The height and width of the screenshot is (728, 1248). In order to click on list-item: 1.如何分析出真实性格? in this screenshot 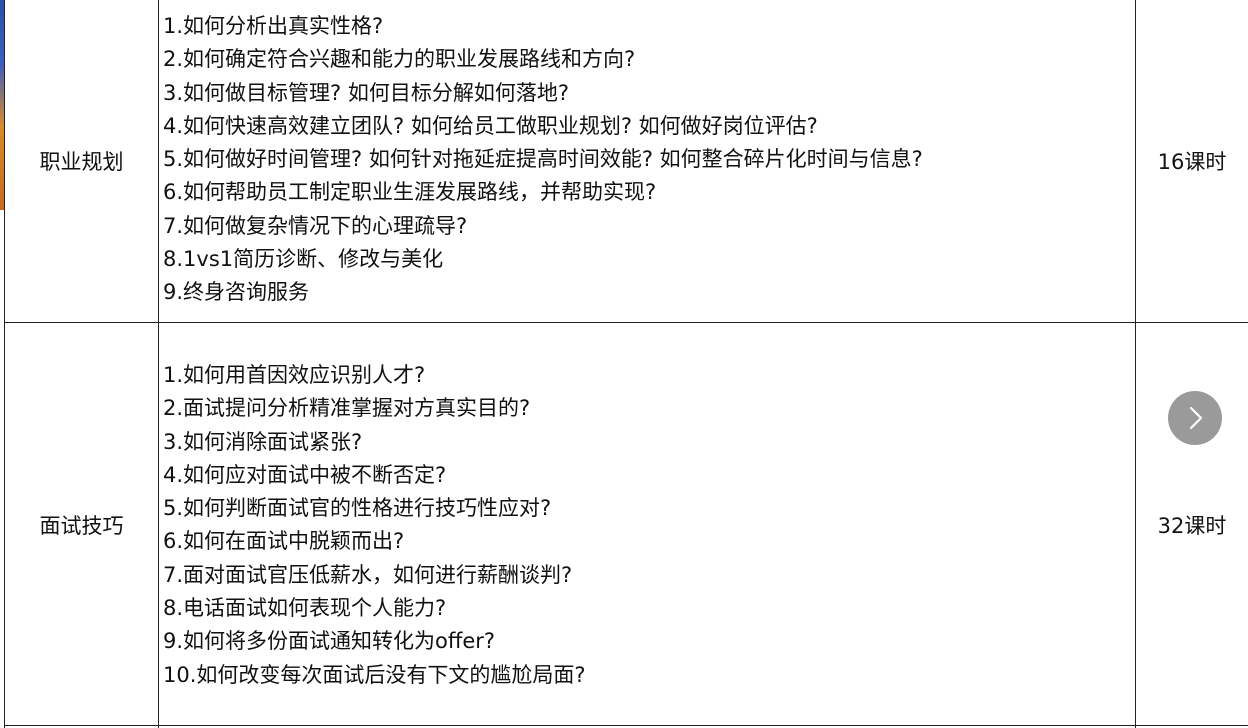, I will do `click(273, 26)`.